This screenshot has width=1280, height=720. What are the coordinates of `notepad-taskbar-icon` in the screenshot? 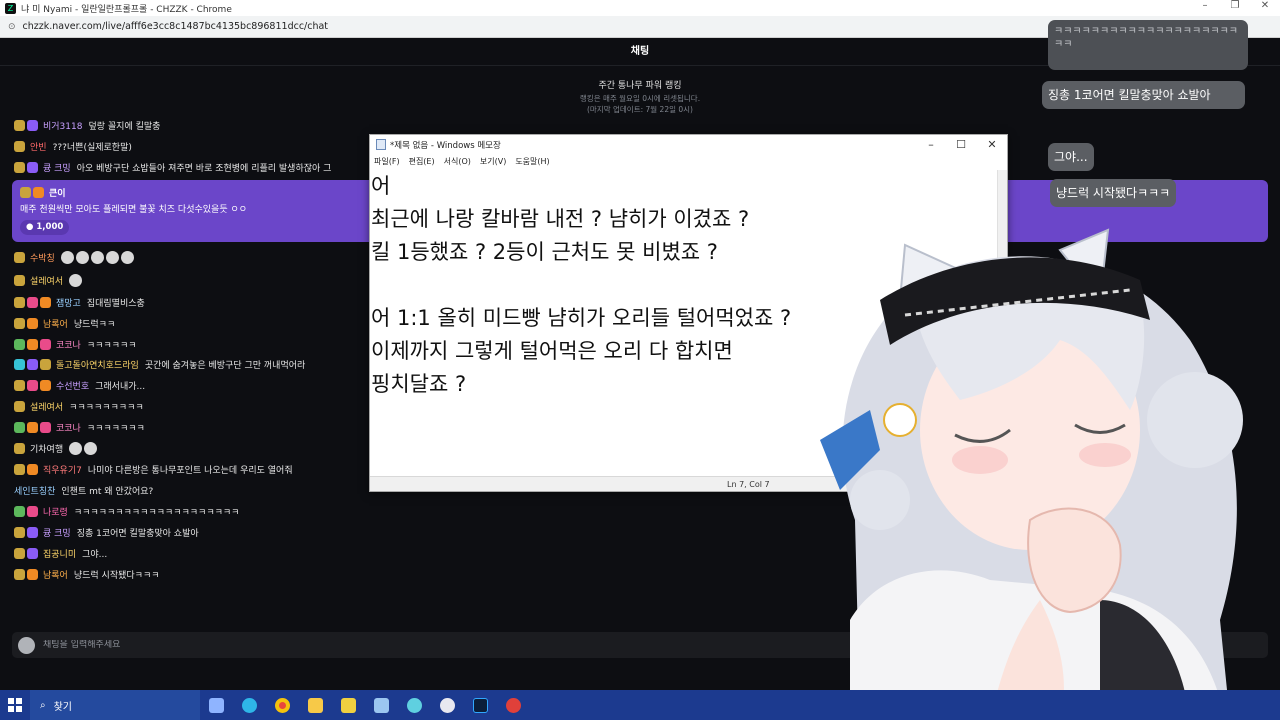 It's located at (381, 705).